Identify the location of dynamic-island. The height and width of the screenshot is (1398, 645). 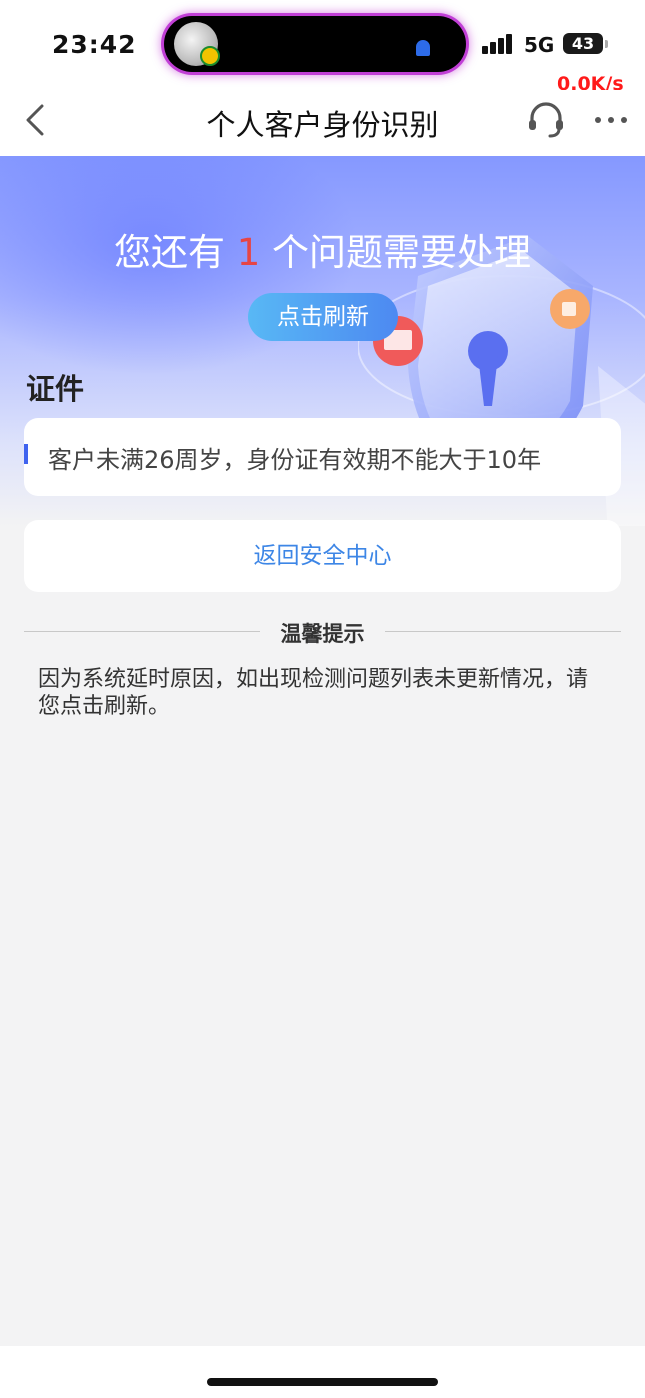
(315, 44).